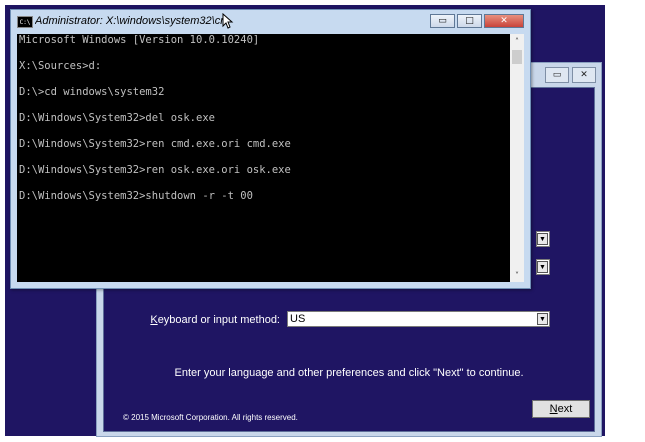  I want to click on next-button: Next, so click(561, 409).